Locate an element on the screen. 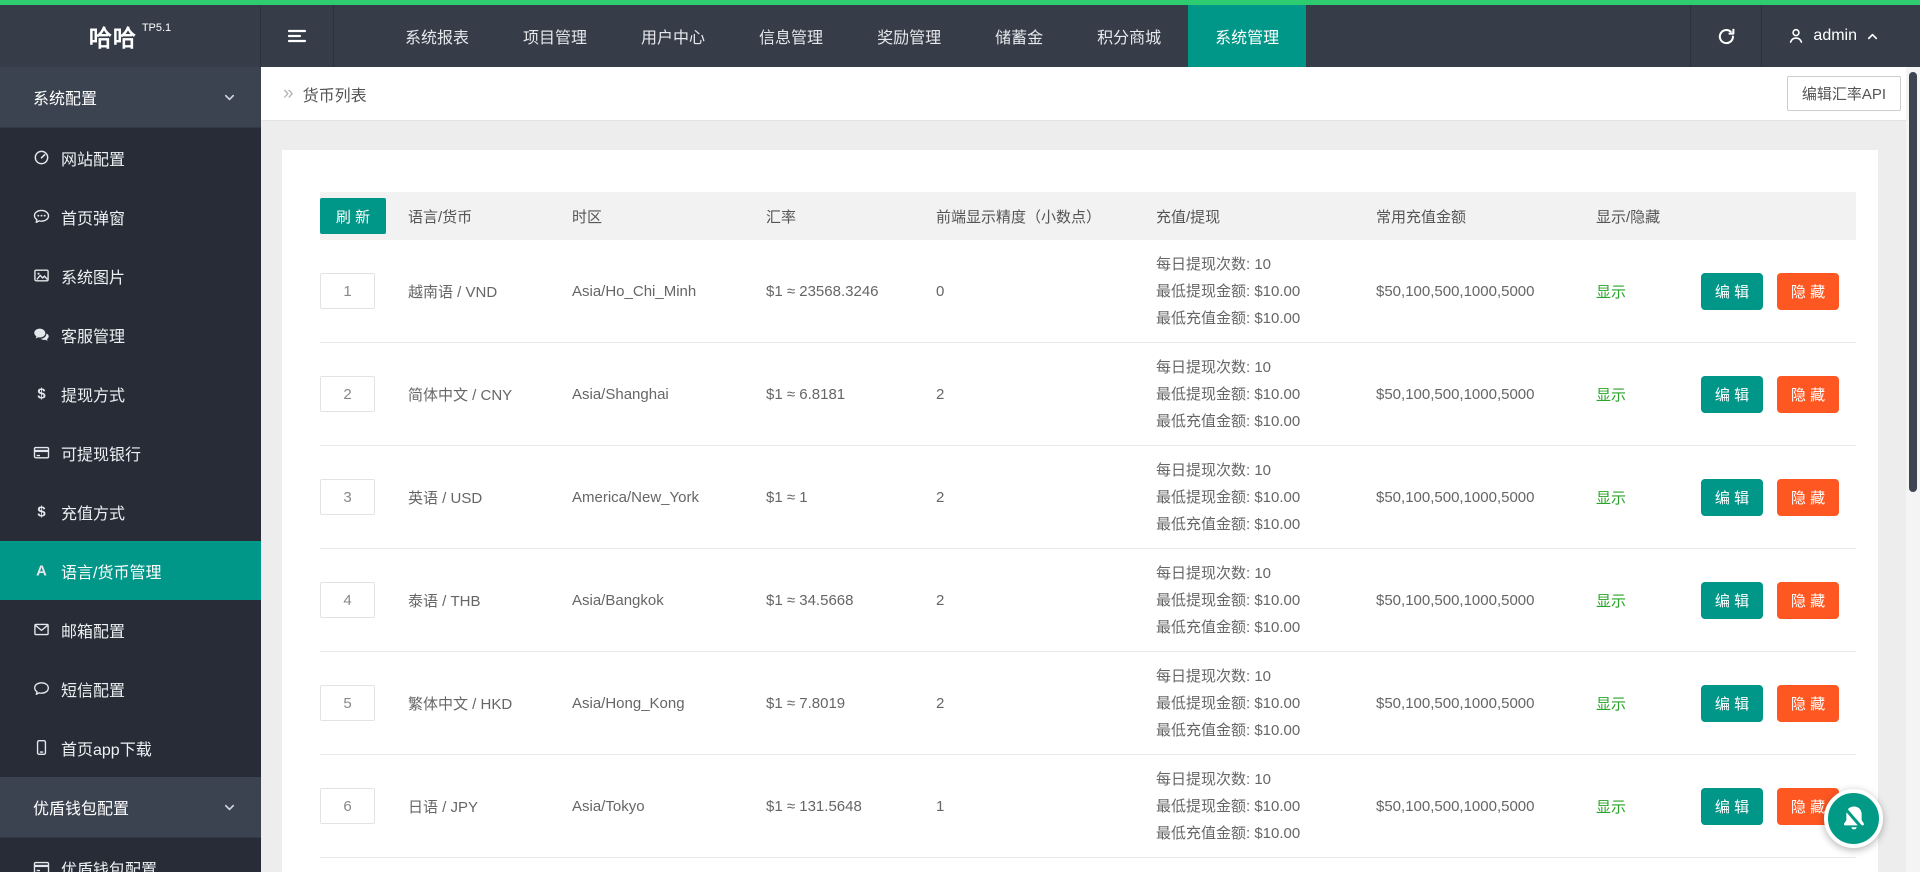  cell-language: 简体中文 / CNY is located at coordinates (460, 395).